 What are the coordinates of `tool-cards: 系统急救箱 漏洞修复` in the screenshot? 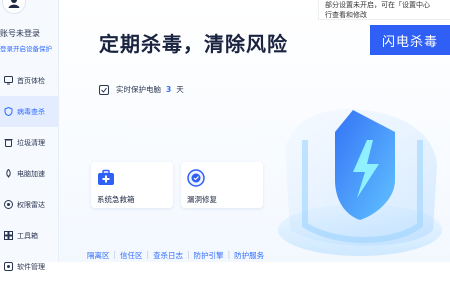 It's located at (177, 185).